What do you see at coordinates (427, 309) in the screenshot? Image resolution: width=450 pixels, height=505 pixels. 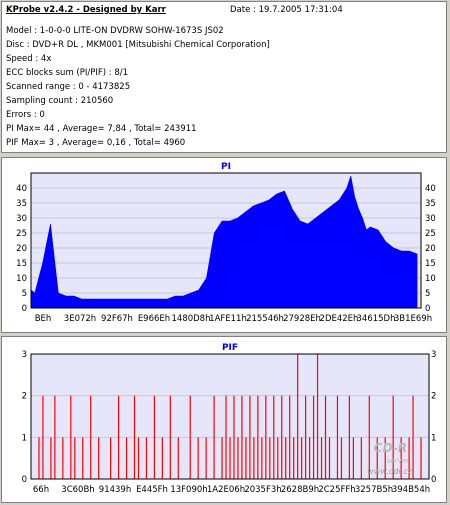 I see `pi-ytick-right: 0` at bounding box center [427, 309].